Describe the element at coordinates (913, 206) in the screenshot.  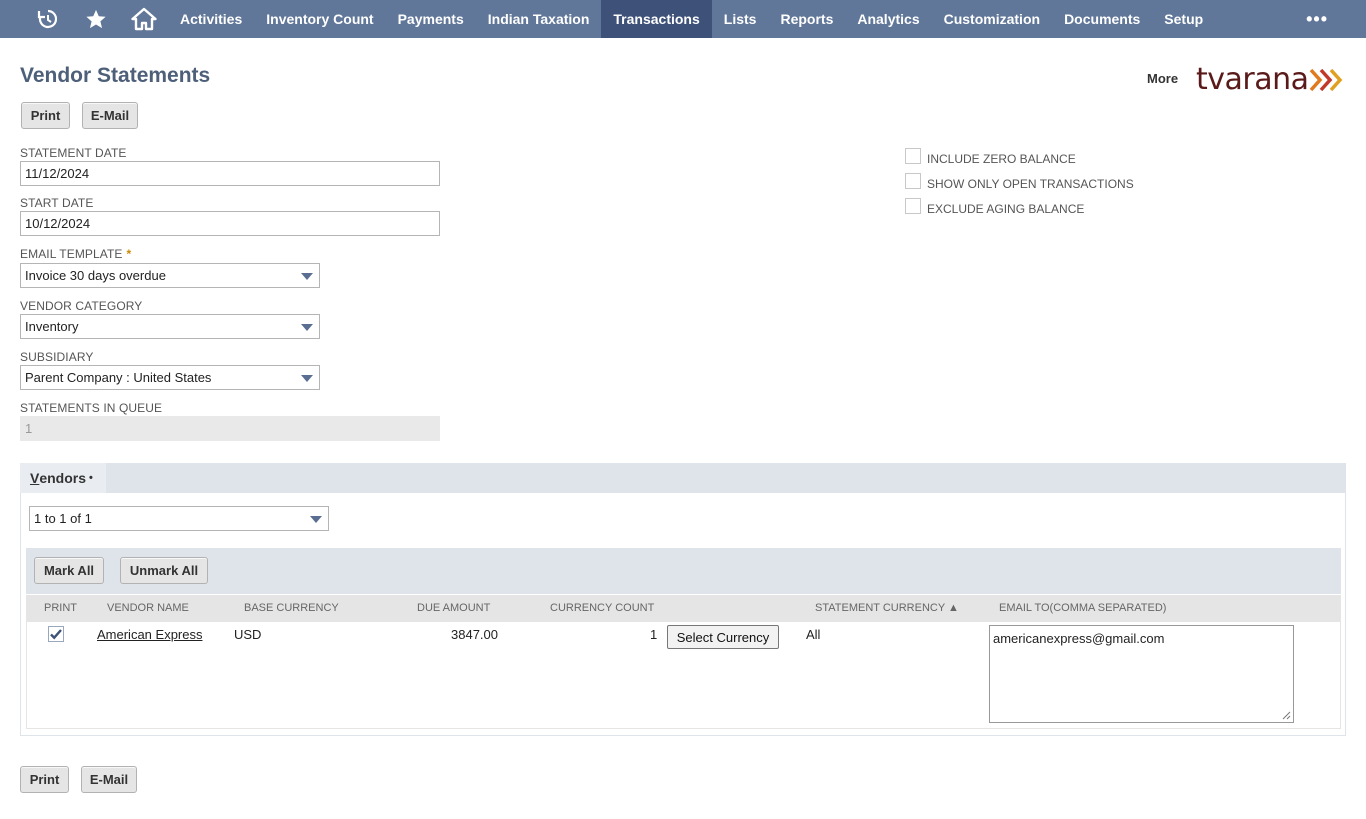
I see `exclude-aging-checkbox` at that location.